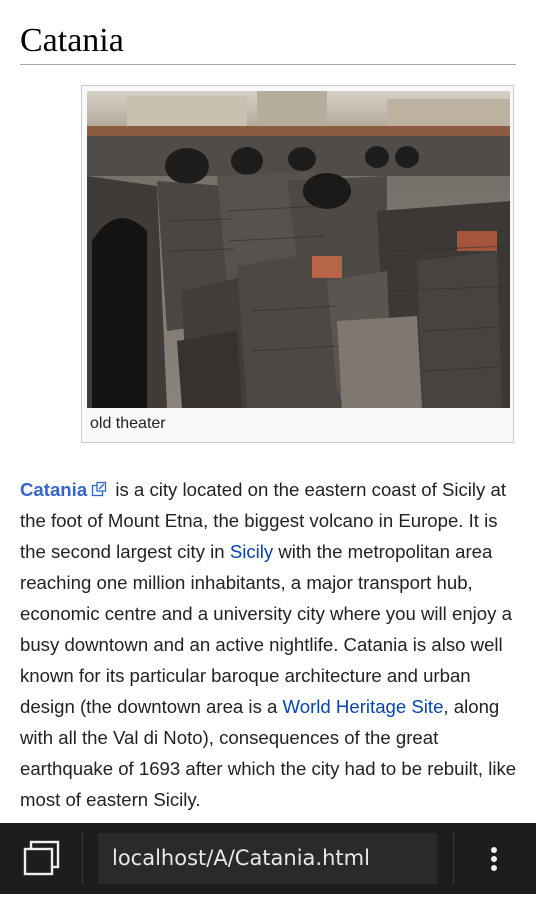  I want to click on sicily-link: Sicily, so click(251, 551).